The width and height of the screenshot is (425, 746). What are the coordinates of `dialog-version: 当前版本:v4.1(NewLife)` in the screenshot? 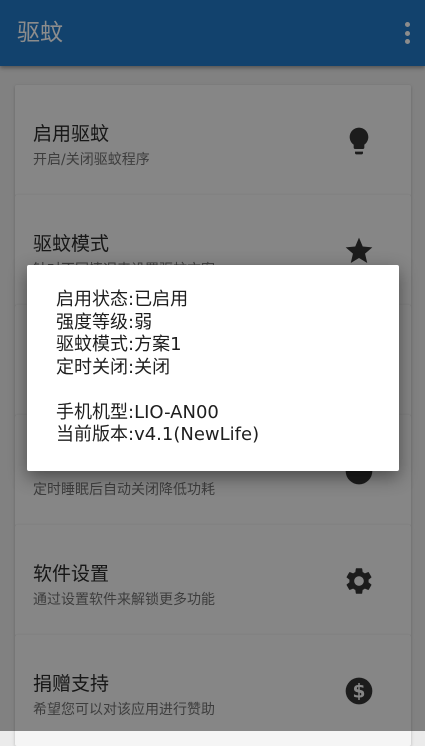 It's located at (158, 434).